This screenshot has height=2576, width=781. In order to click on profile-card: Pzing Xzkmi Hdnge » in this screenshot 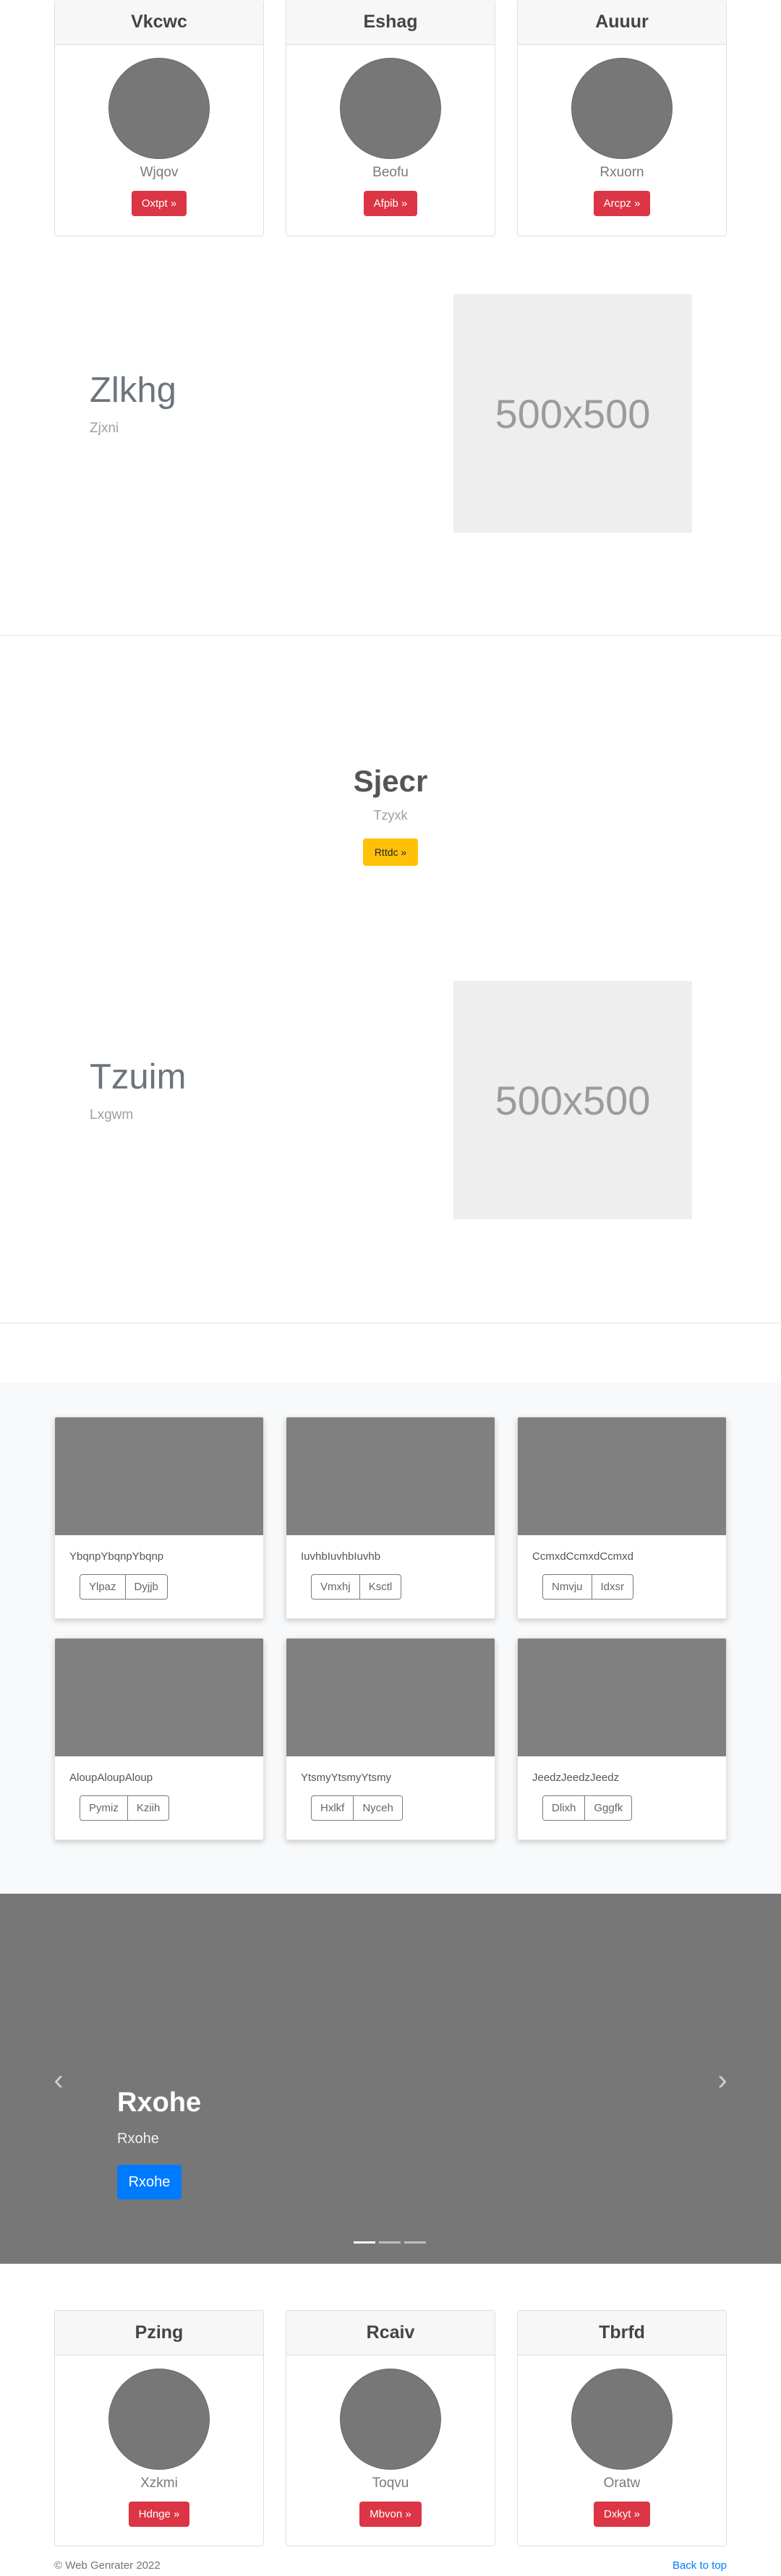, I will do `click(159, 2428)`.